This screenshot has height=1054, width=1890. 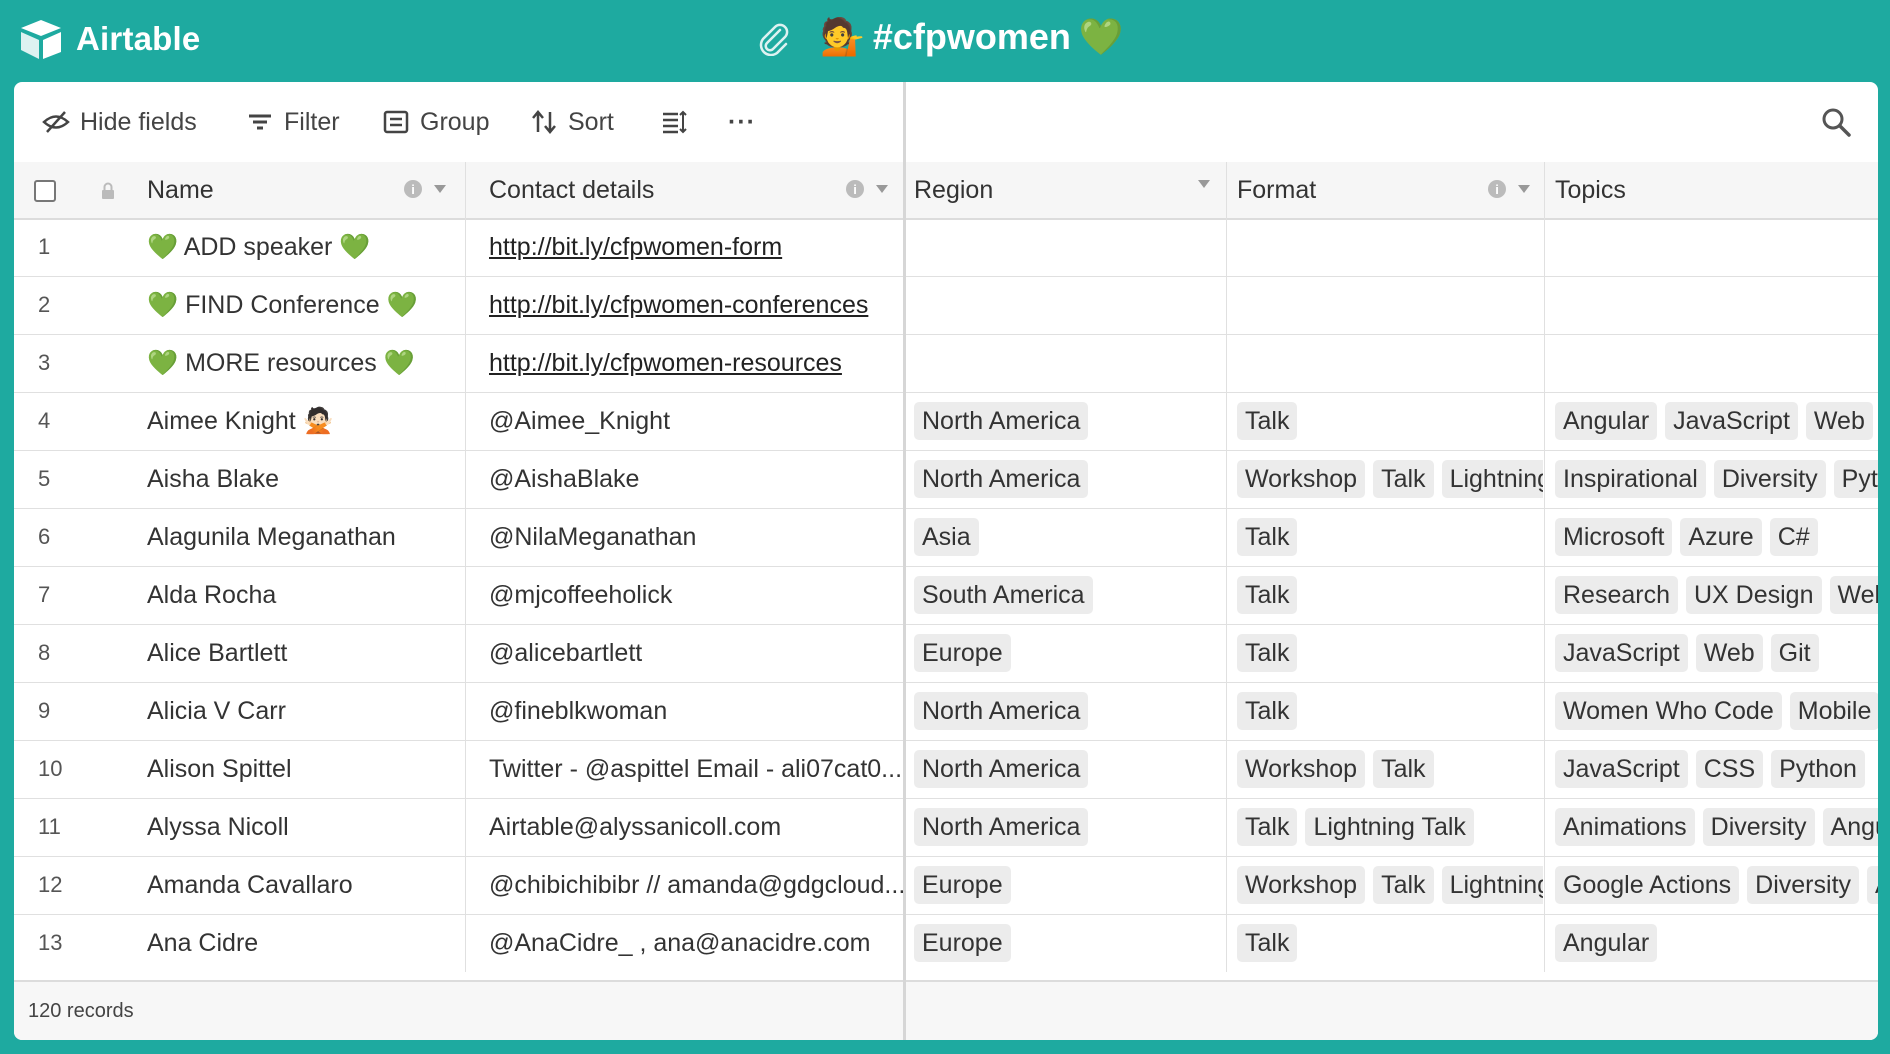 I want to click on name-cell: Alda Rocha, so click(x=305, y=595).